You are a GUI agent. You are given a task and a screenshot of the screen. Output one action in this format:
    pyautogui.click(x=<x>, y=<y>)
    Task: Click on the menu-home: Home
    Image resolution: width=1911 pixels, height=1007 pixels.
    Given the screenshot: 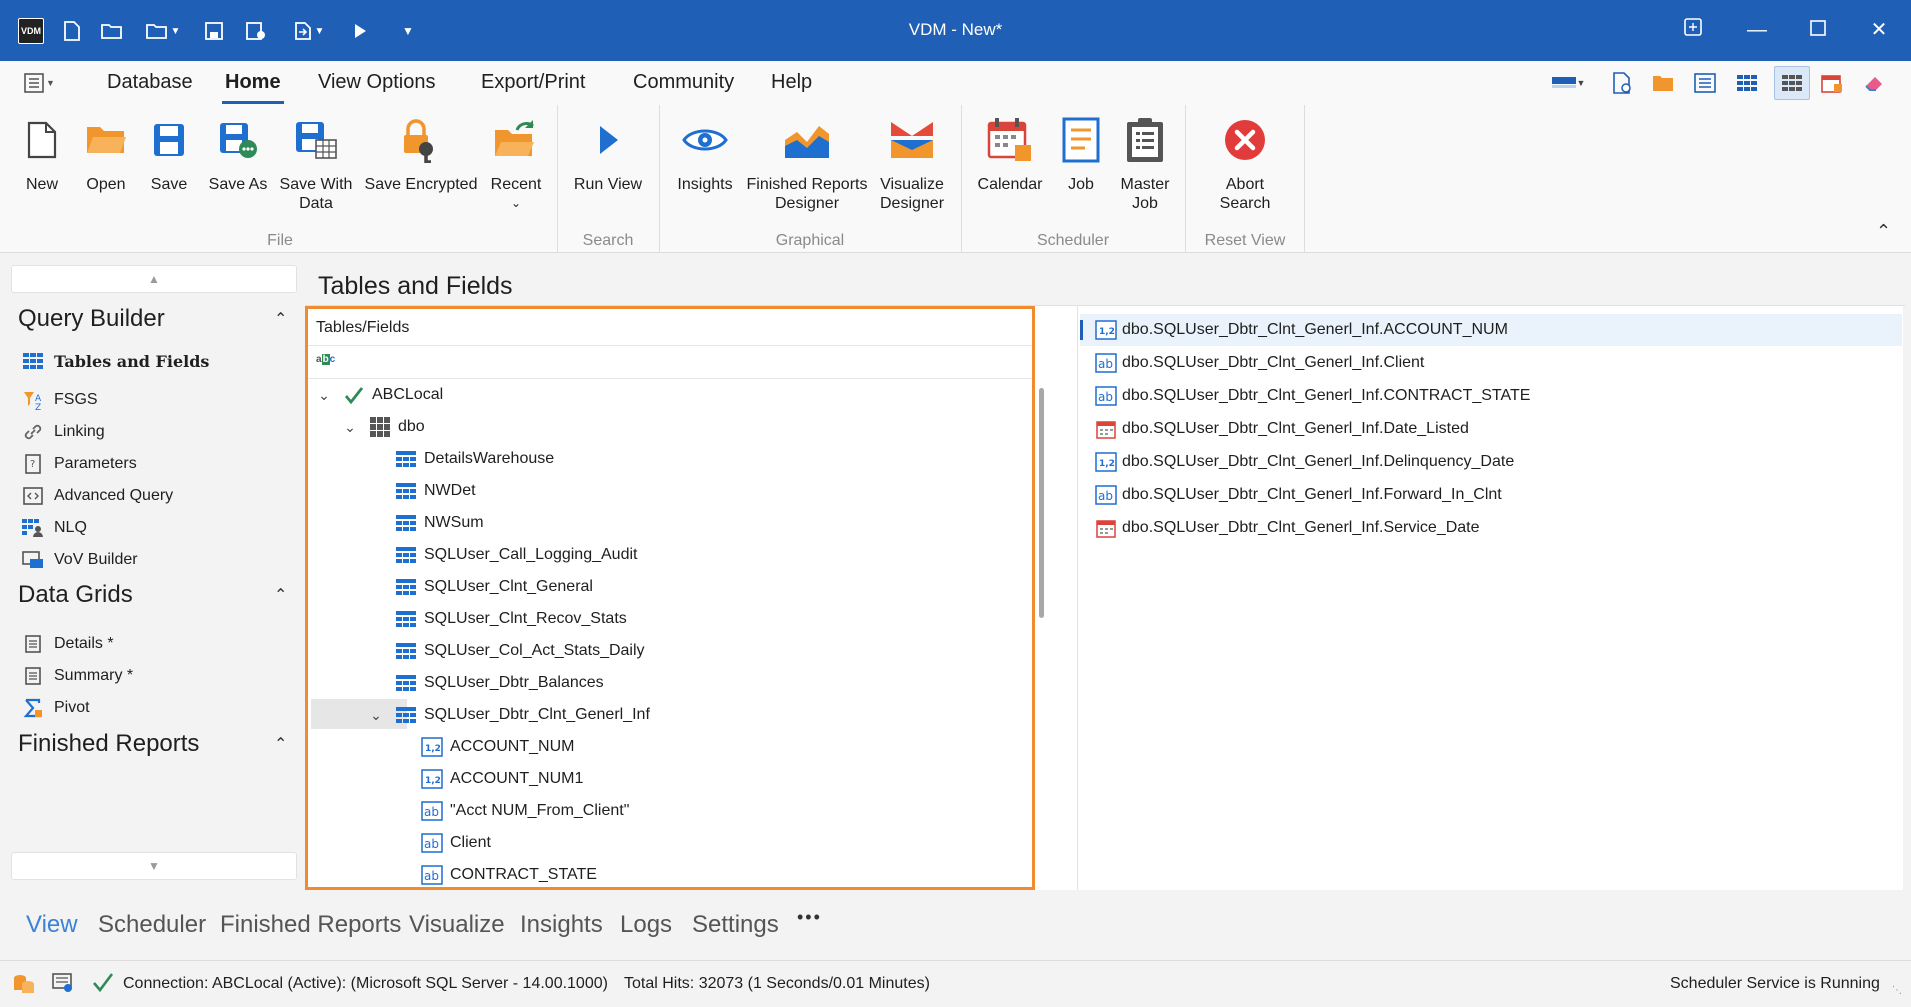 What is the action you would take?
    pyautogui.click(x=253, y=82)
    